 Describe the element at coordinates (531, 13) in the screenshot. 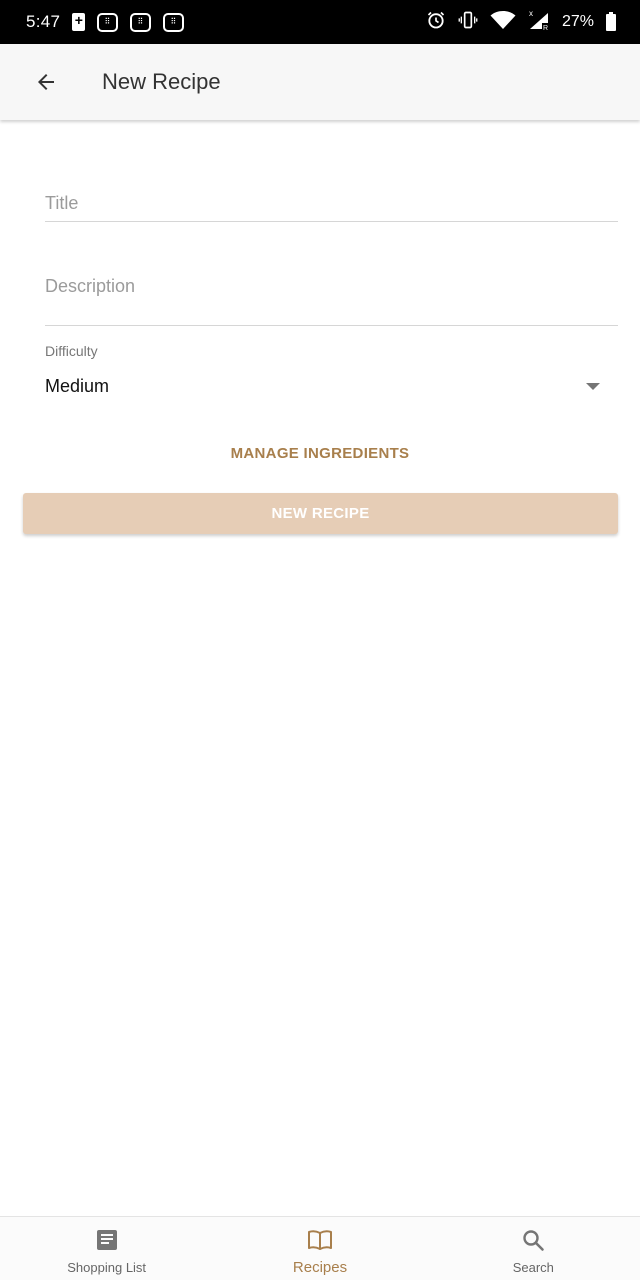

I see `svg-text: x` at that location.